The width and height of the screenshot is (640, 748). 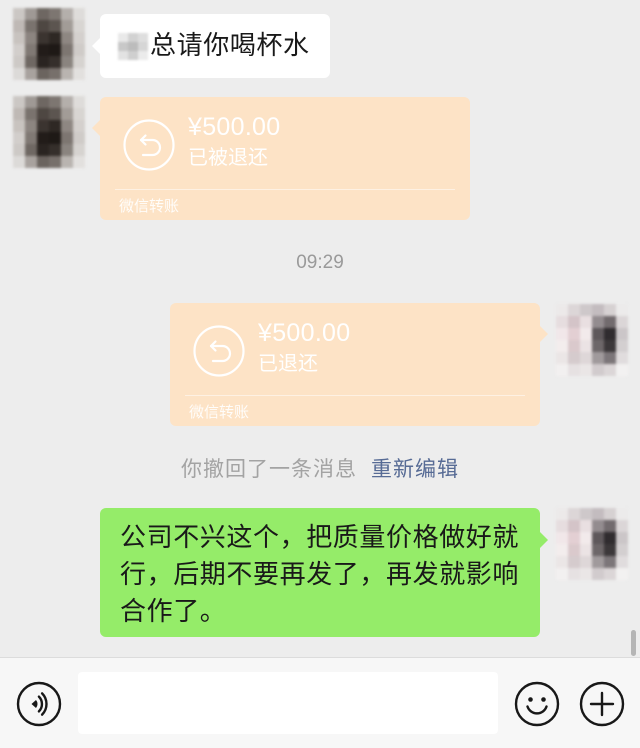 I want to click on transfer-card: ¥500.00 已被退还 微信转账, so click(x=281, y=158).